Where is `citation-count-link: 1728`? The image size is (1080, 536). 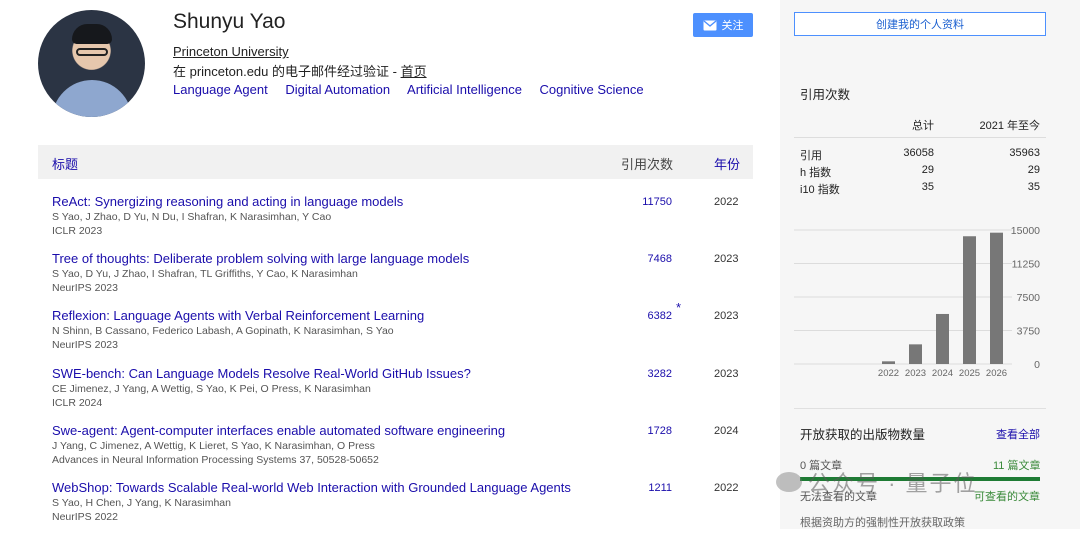
citation-count-link: 1728 is located at coordinates (660, 431).